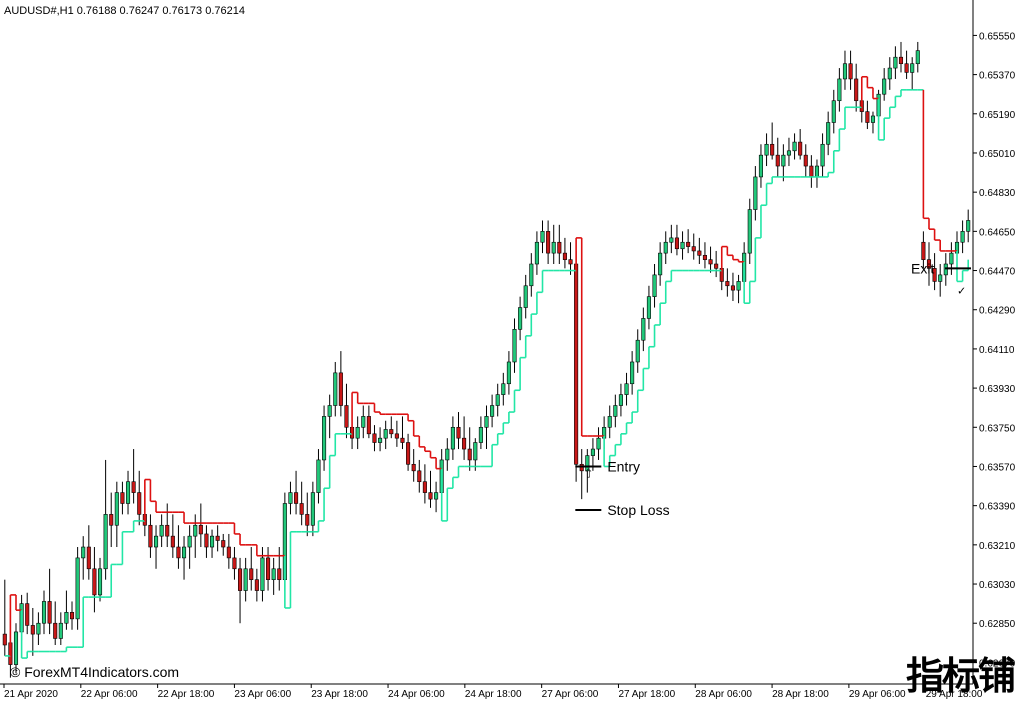 The height and width of the screenshot is (709, 1024). What do you see at coordinates (997, 624) in the screenshot?
I see `price-tick-label: 0.62850` at bounding box center [997, 624].